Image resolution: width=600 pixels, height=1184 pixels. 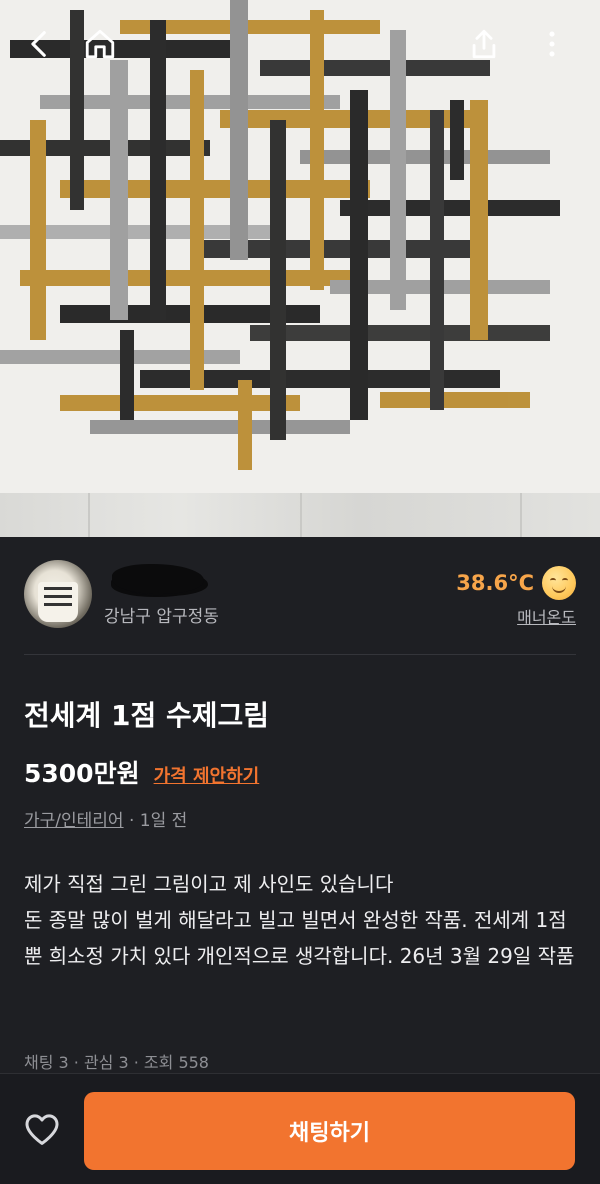 What do you see at coordinates (116, 1062) in the screenshot?
I see `listing-stats: 채팅 3 · 관심 3 · 조회 558` at bounding box center [116, 1062].